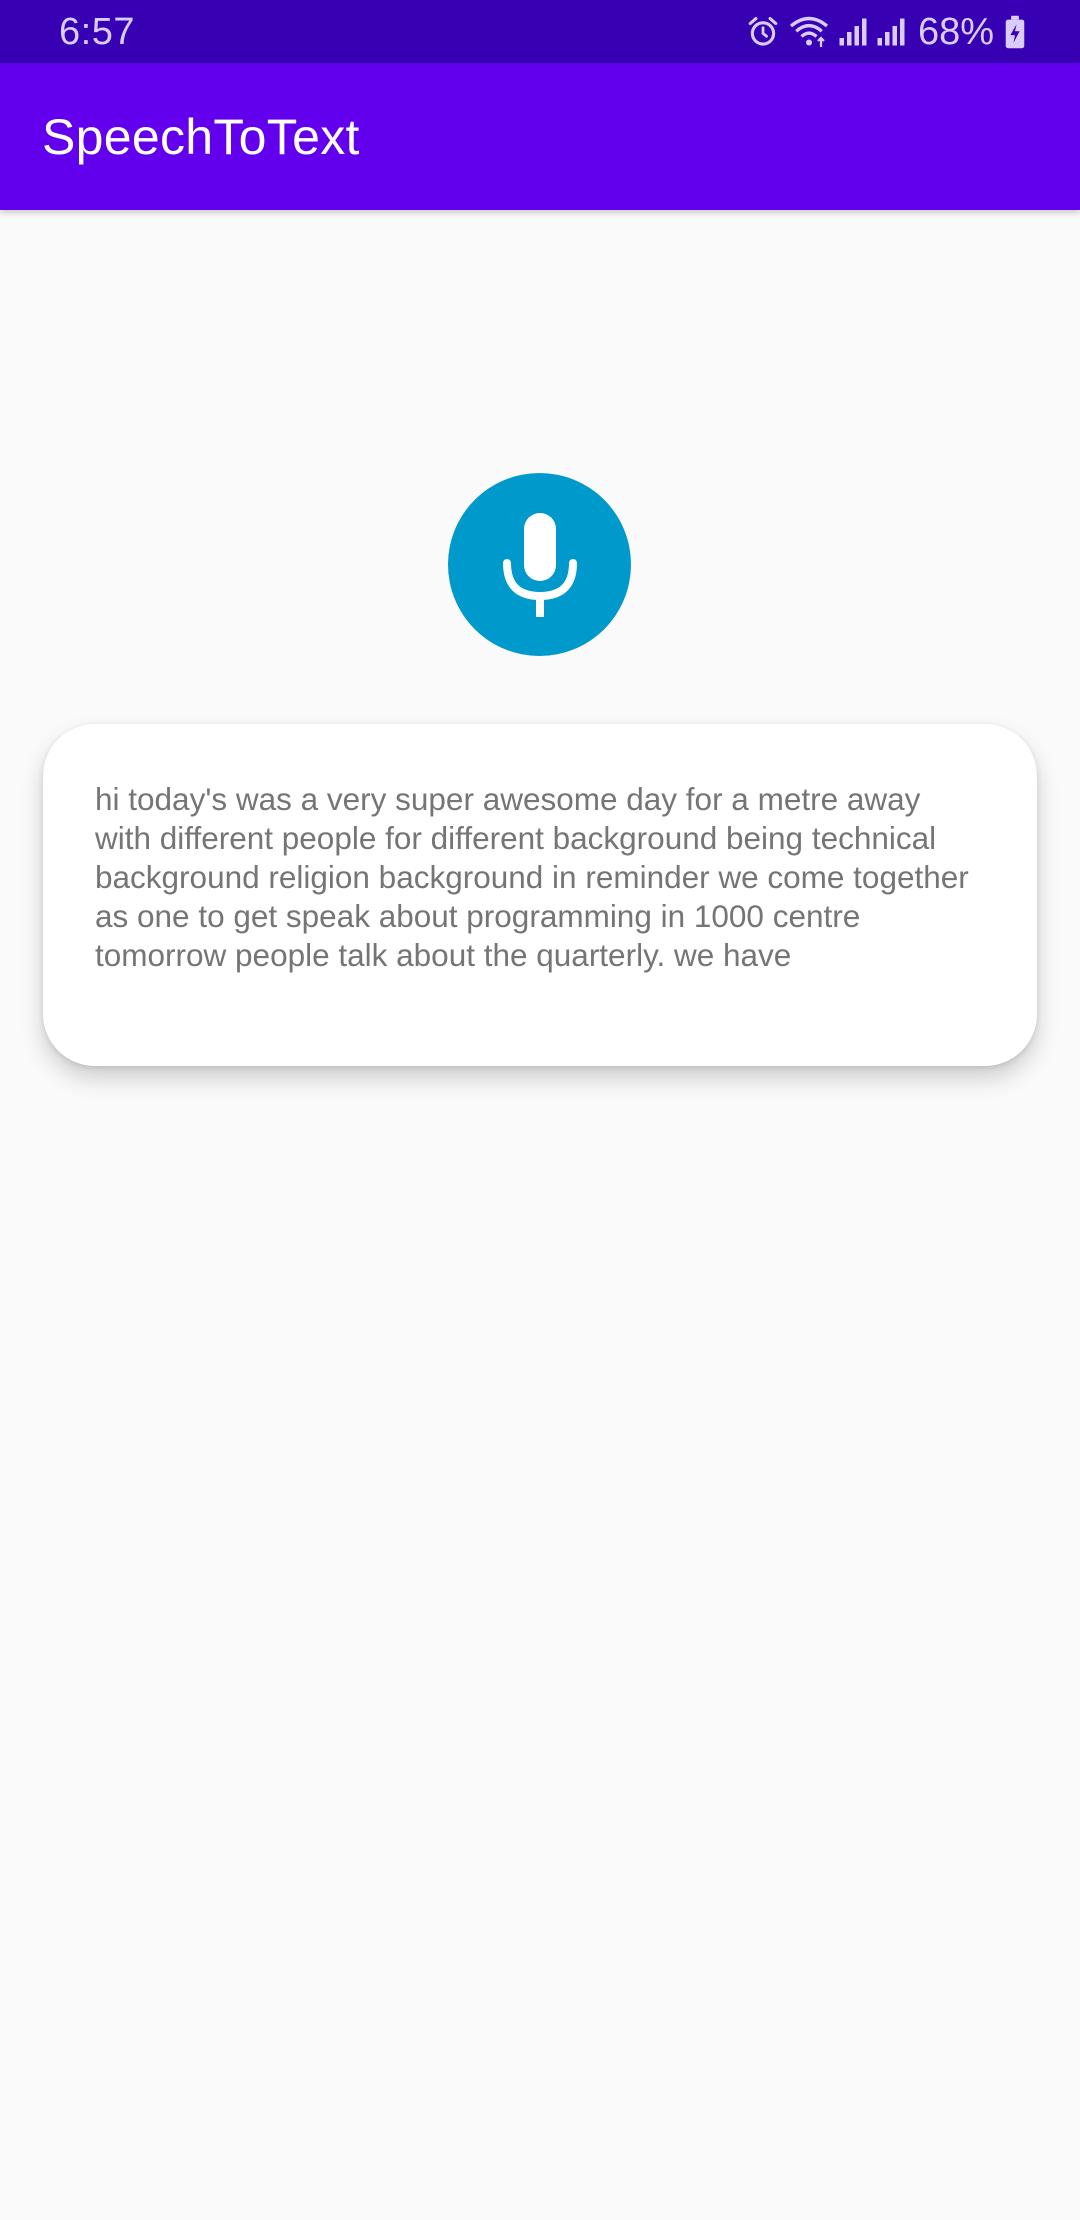 The height and width of the screenshot is (2220, 1080). Describe the element at coordinates (1015, 32) in the screenshot. I see `battery-charging-icon` at that location.